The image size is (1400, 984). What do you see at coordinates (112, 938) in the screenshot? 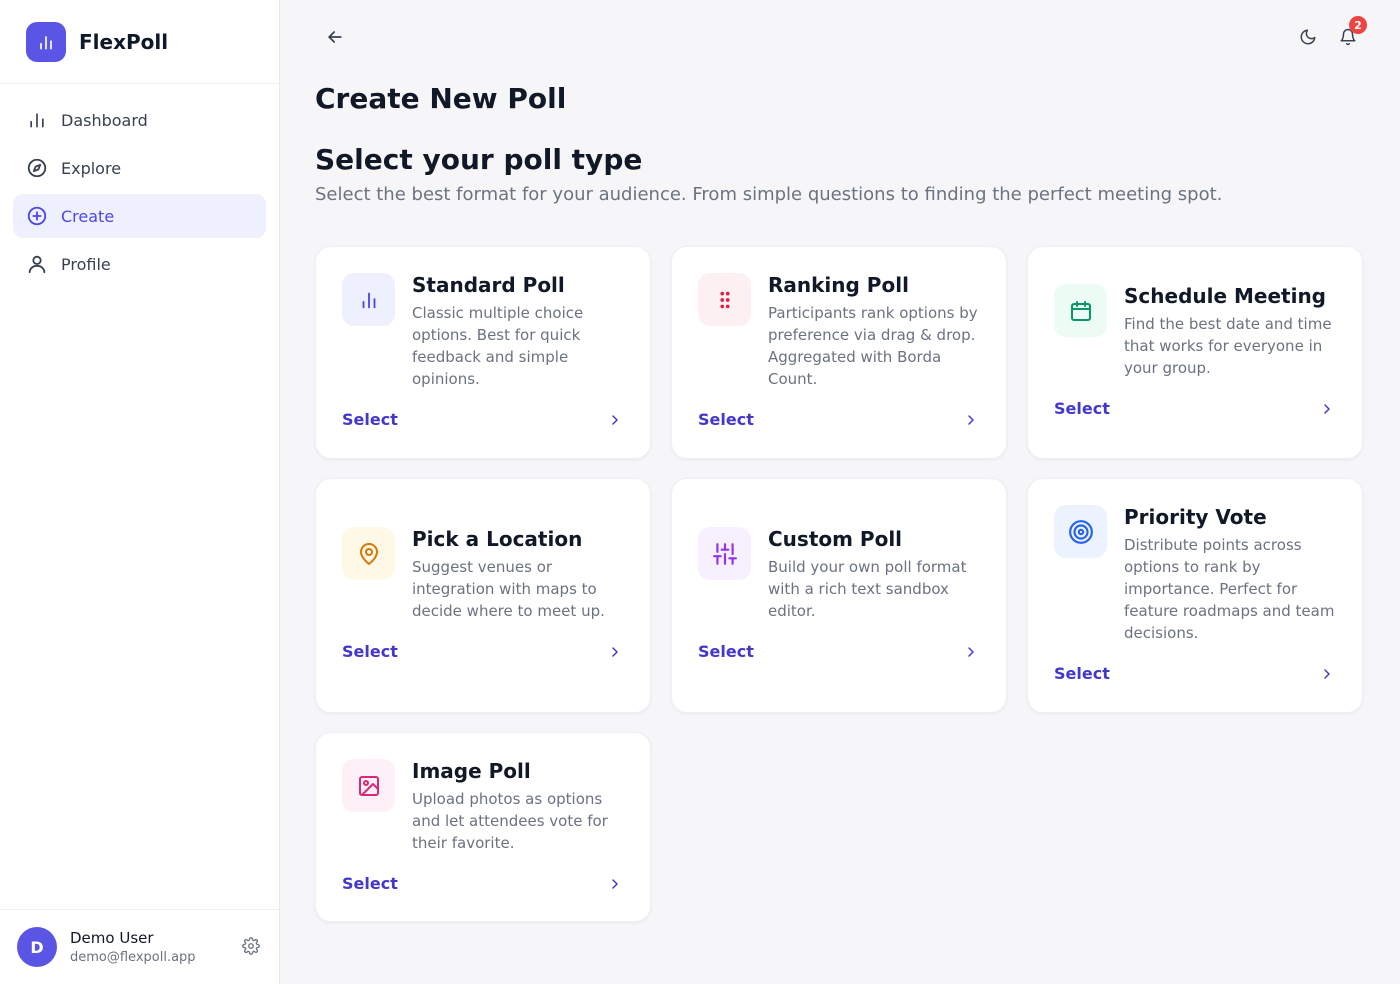
I see `user-name: Demo User` at bounding box center [112, 938].